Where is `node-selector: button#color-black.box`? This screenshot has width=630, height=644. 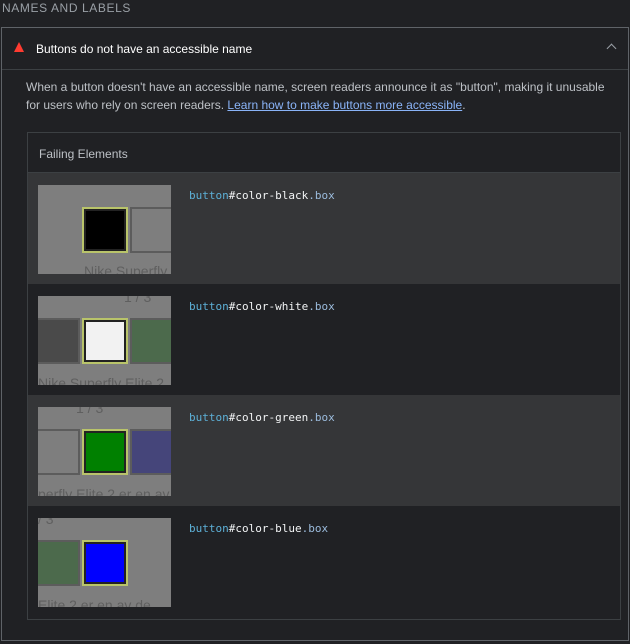 node-selector: button#color-black.box is located at coordinates (262, 195).